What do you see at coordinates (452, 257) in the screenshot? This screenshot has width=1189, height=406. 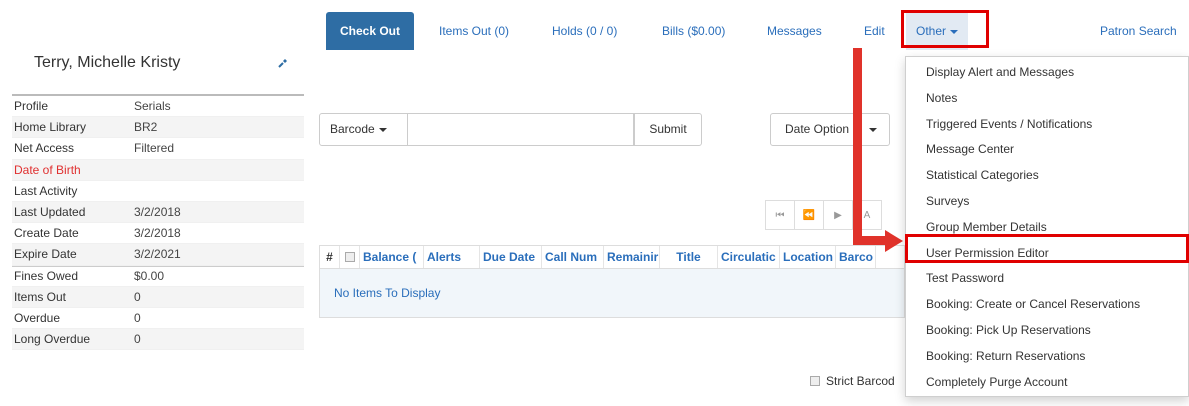 I see `column-alerts: Alerts` at bounding box center [452, 257].